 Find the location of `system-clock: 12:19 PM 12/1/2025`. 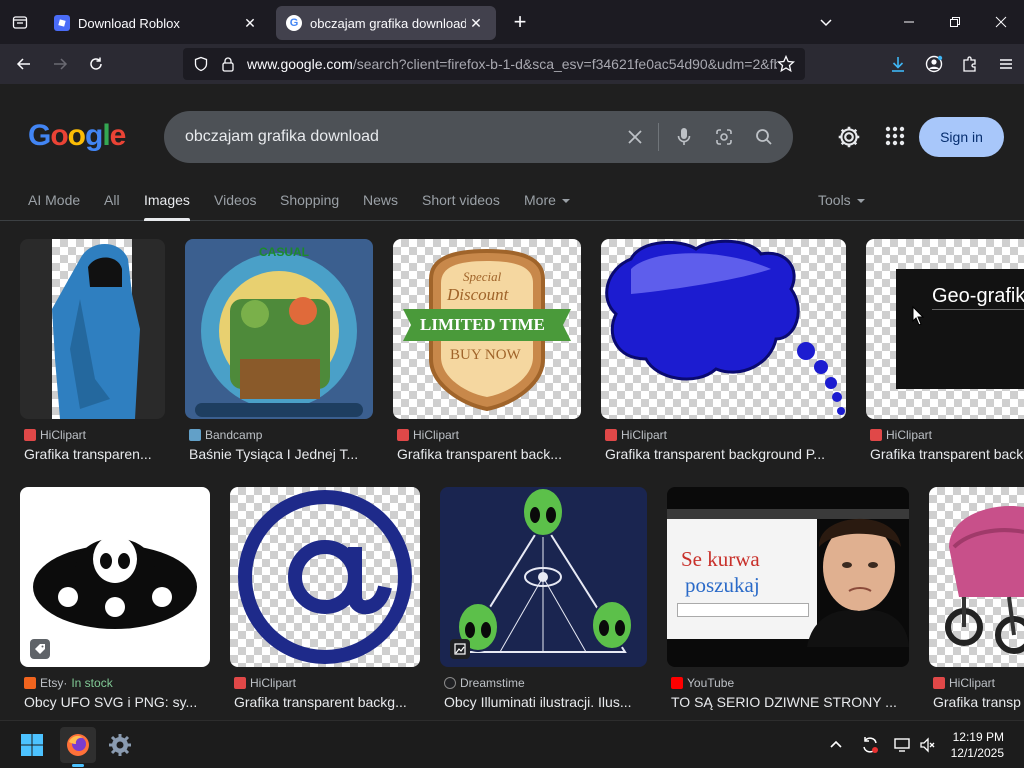

system-clock: 12:19 PM 12/1/2025 is located at coordinates (977, 745).